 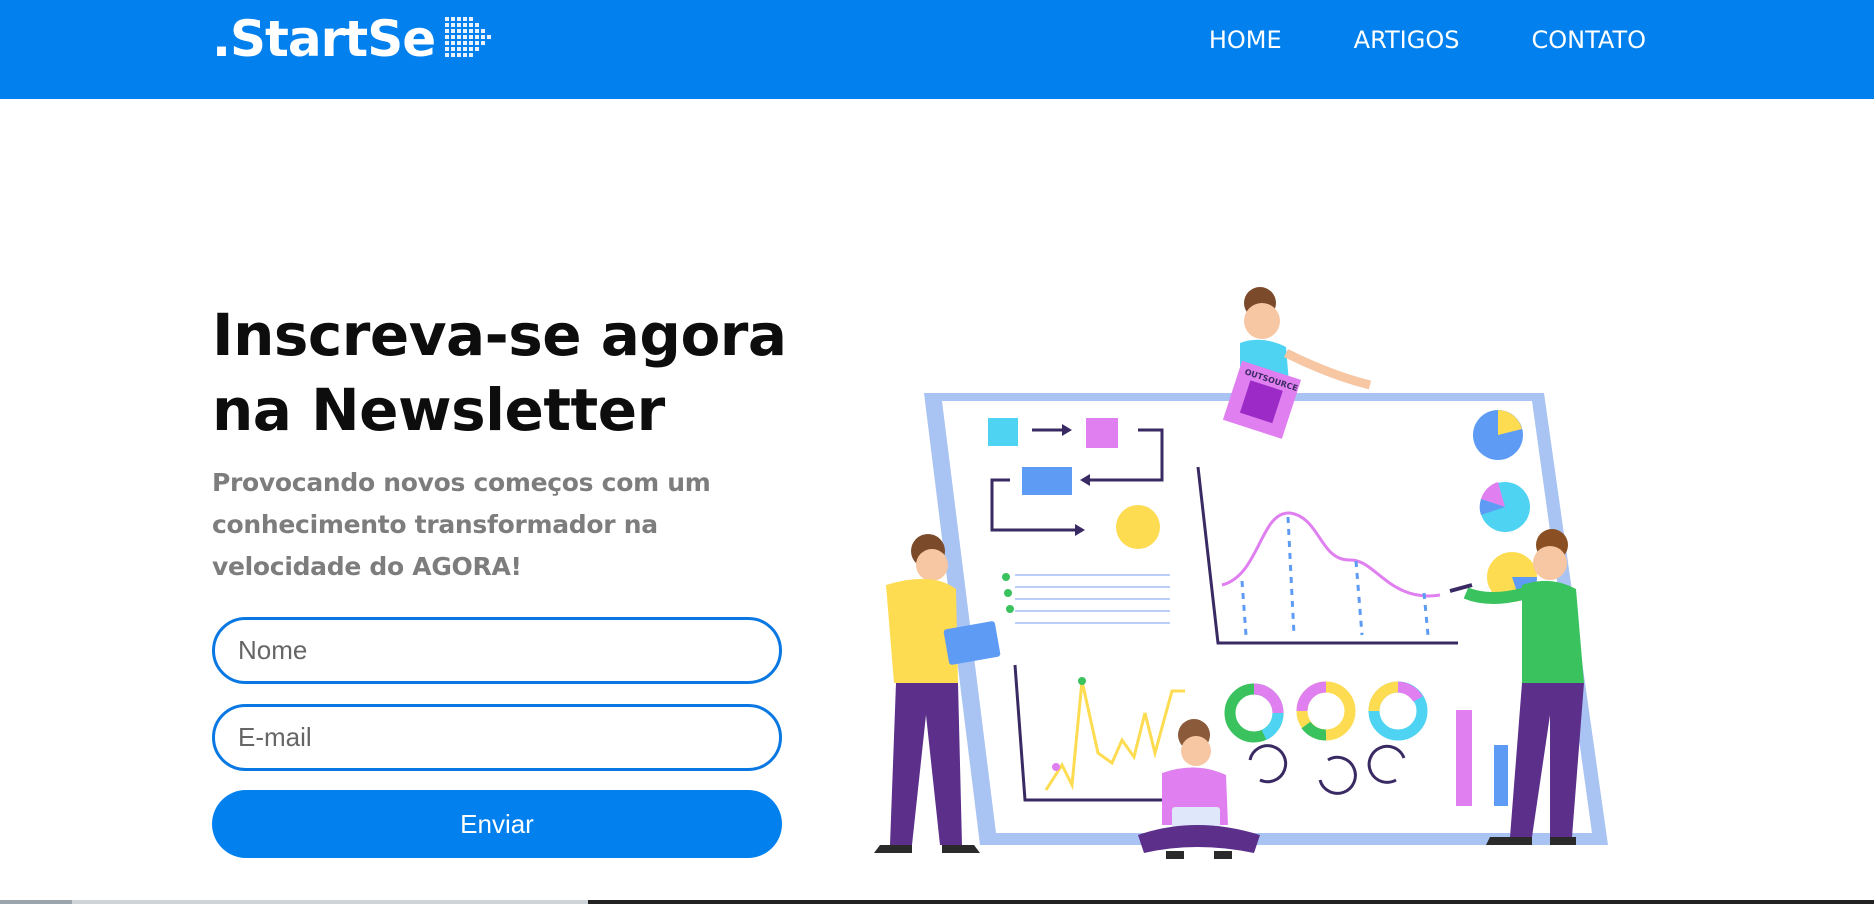 What do you see at coordinates (497, 824) in the screenshot?
I see `submit-button: Enviar` at bounding box center [497, 824].